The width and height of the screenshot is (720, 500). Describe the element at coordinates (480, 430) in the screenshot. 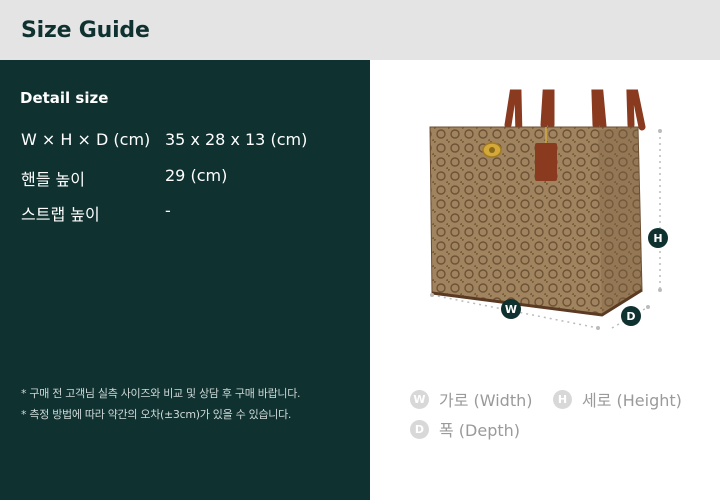

I see `legend-label: 폭 (Depth)` at that location.